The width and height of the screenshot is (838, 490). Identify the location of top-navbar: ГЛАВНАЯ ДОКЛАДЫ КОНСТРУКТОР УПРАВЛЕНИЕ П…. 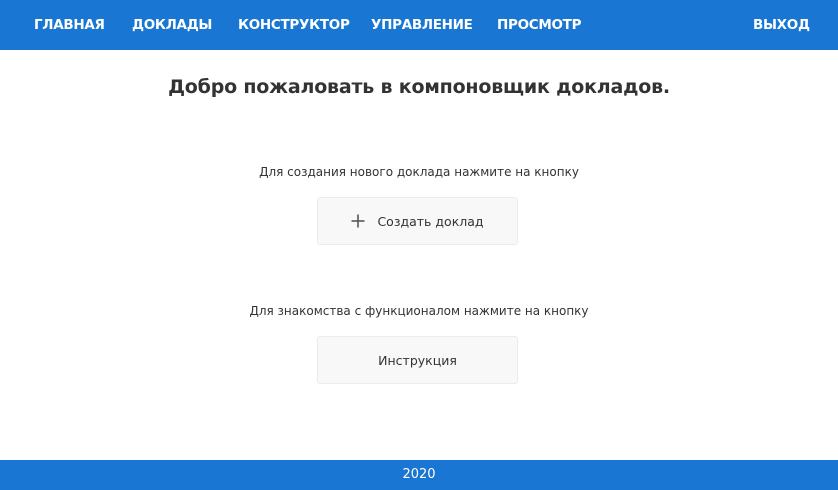
(419, 25).